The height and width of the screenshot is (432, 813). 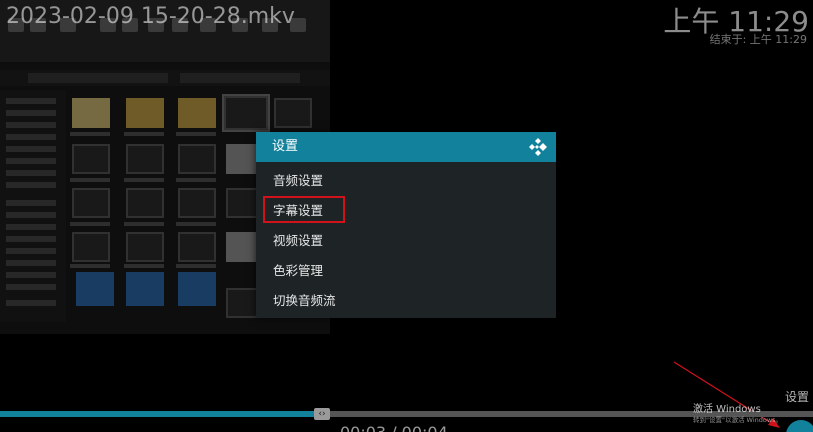 I want to click on frame-nav-pane, so click(x=33, y=212).